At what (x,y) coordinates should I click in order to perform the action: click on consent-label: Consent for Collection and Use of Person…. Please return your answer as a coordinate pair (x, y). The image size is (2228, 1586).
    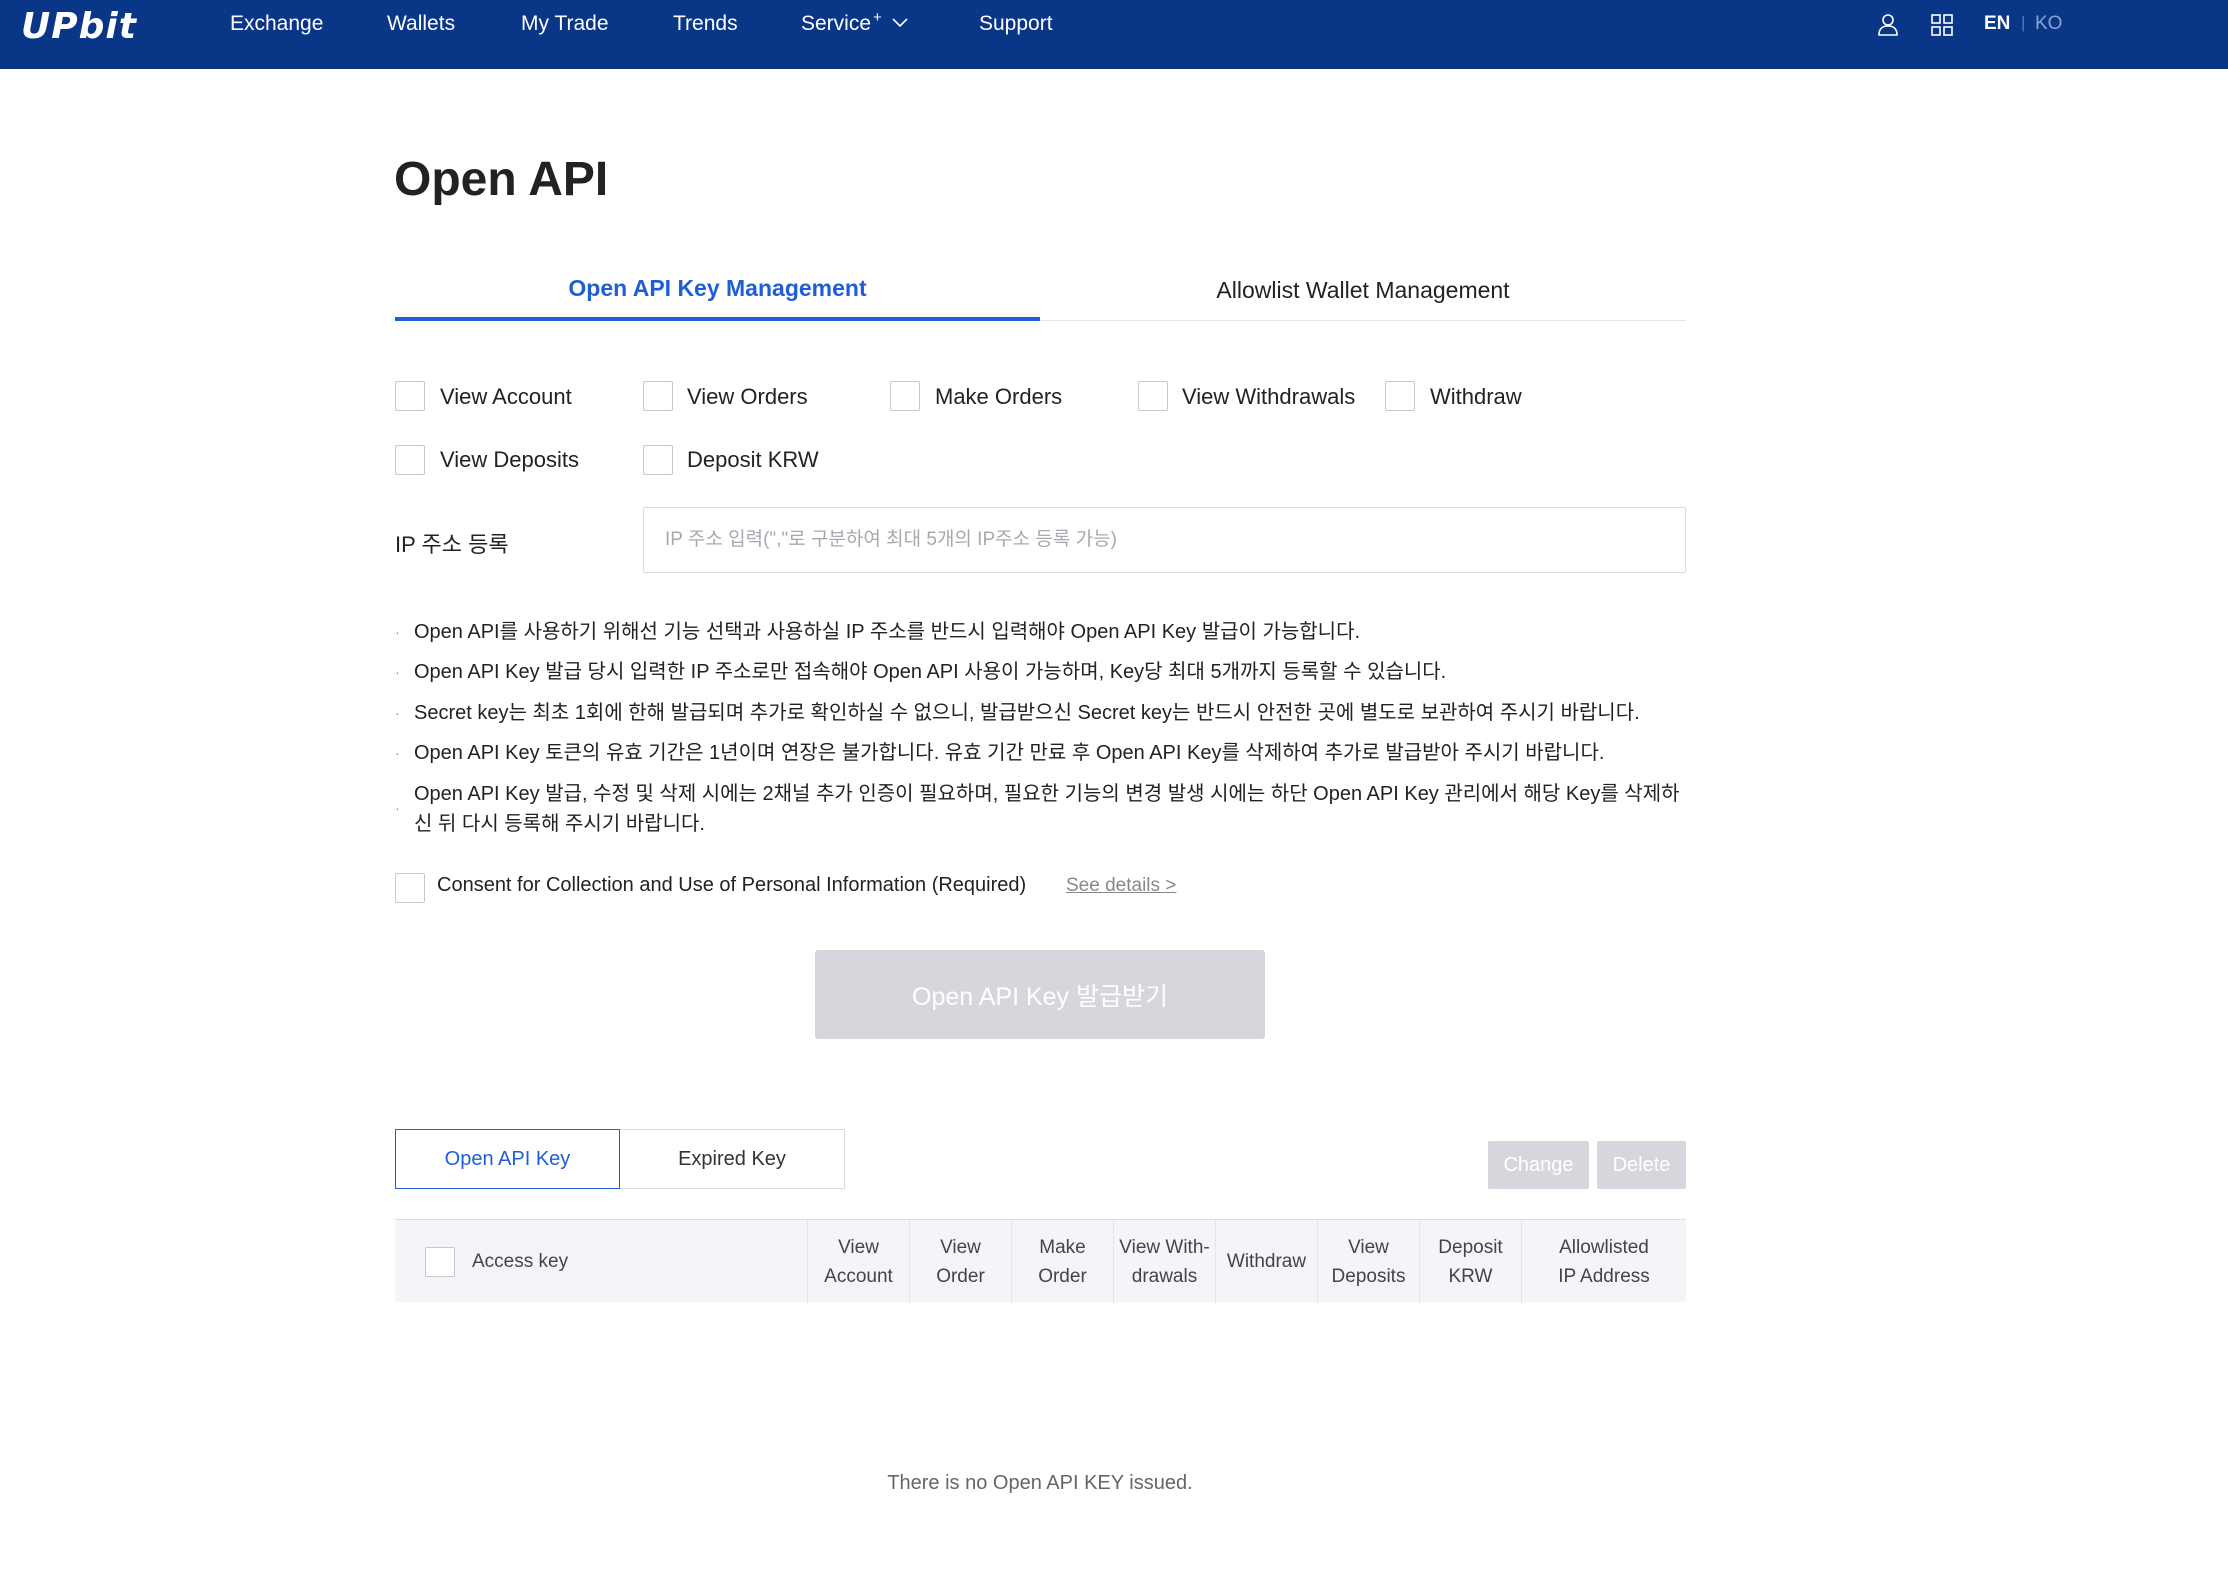
    Looking at the image, I should click on (732, 885).